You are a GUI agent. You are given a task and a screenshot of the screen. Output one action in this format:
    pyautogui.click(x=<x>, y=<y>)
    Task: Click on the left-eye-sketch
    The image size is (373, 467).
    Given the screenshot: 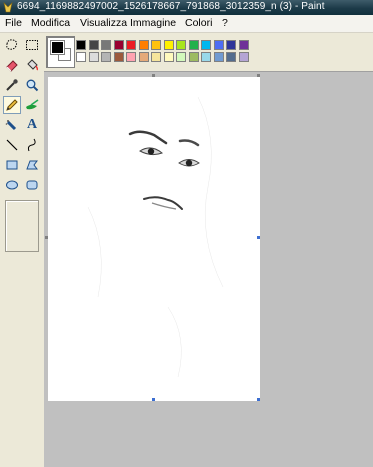 What is the action you would take?
    pyautogui.click(x=151, y=151)
    